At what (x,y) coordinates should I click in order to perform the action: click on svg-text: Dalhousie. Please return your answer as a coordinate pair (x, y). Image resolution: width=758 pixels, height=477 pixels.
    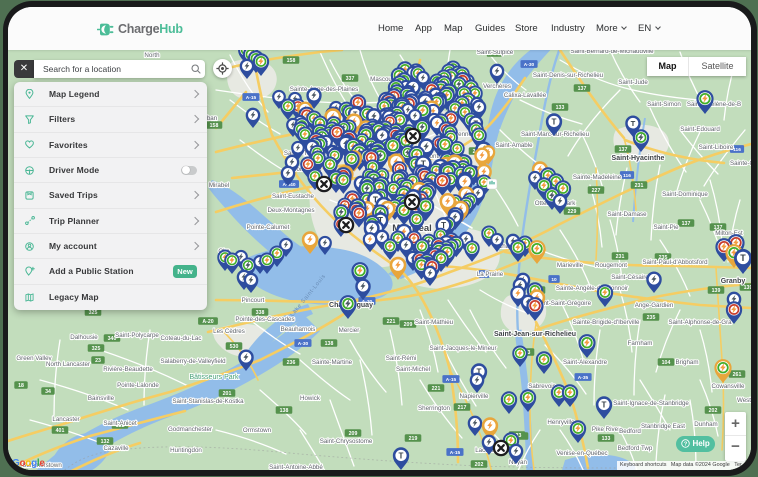
    Looking at the image, I should click on (84, 337).